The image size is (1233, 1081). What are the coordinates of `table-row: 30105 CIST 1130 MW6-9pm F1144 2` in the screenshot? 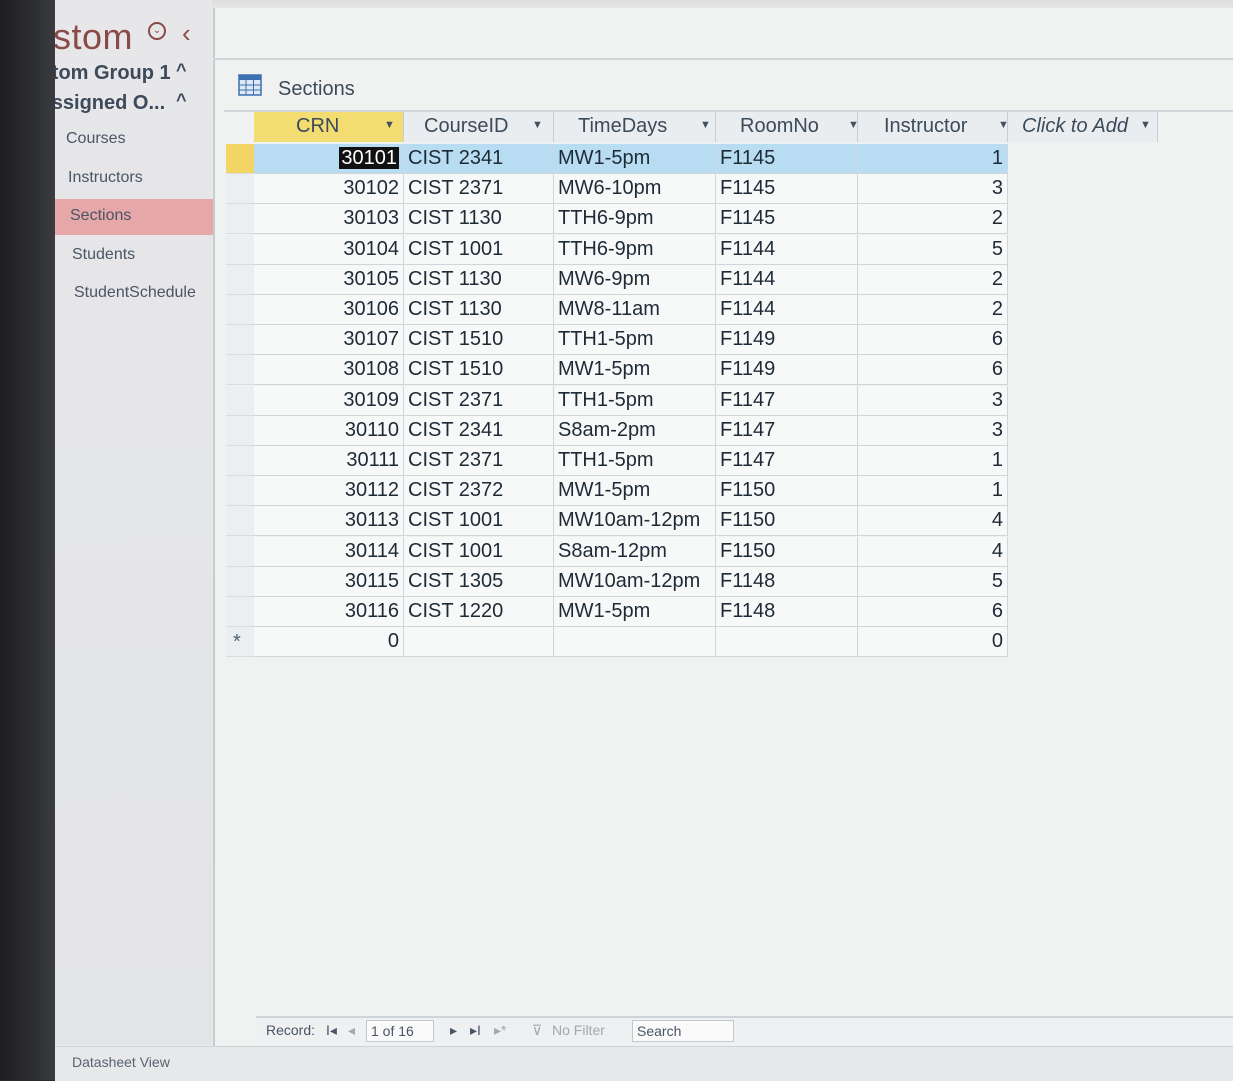 It's located at (693, 279).